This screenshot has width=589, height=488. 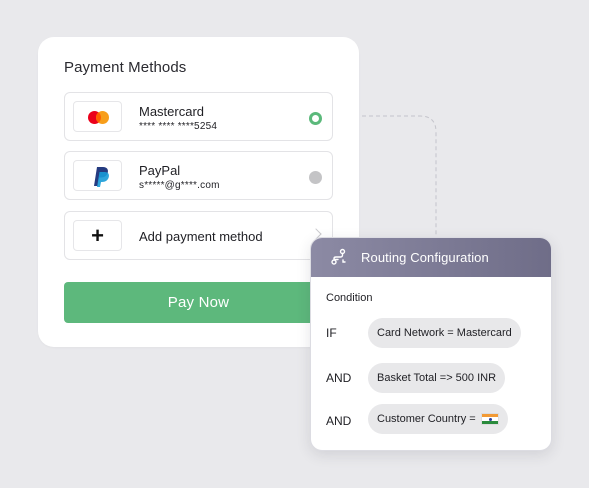 I want to click on payment-method-paypal: PayPal s*****@g****.com, so click(x=198, y=175).